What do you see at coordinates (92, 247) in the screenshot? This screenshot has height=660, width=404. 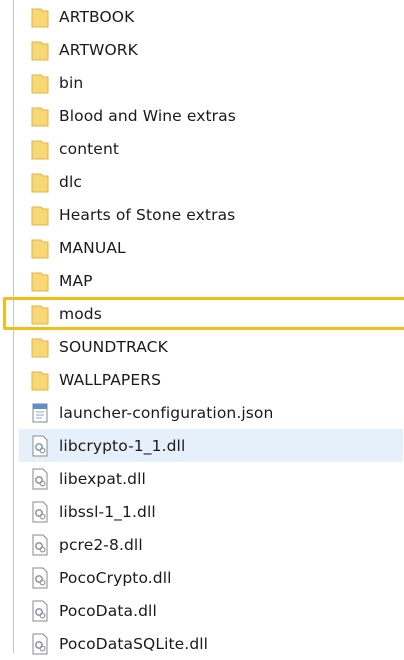 I see `file-name: MANUAL` at bounding box center [92, 247].